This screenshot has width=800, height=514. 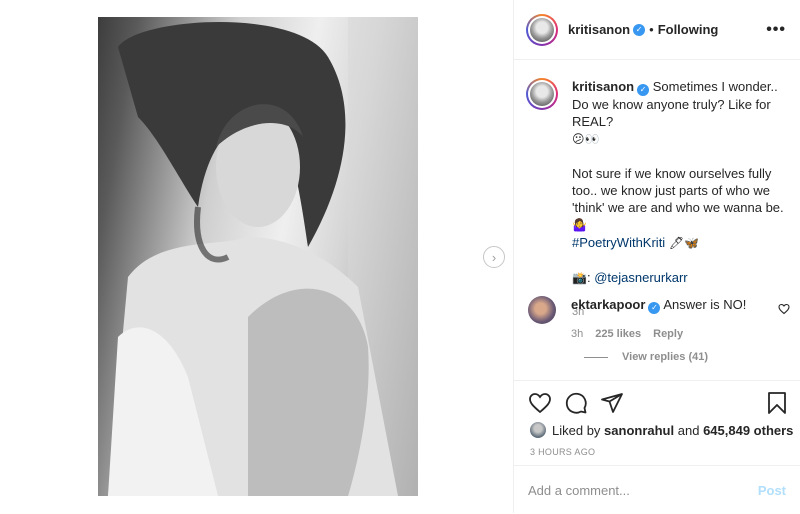 What do you see at coordinates (612, 403) in the screenshot?
I see `share-icon` at bounding box center [612, 403].